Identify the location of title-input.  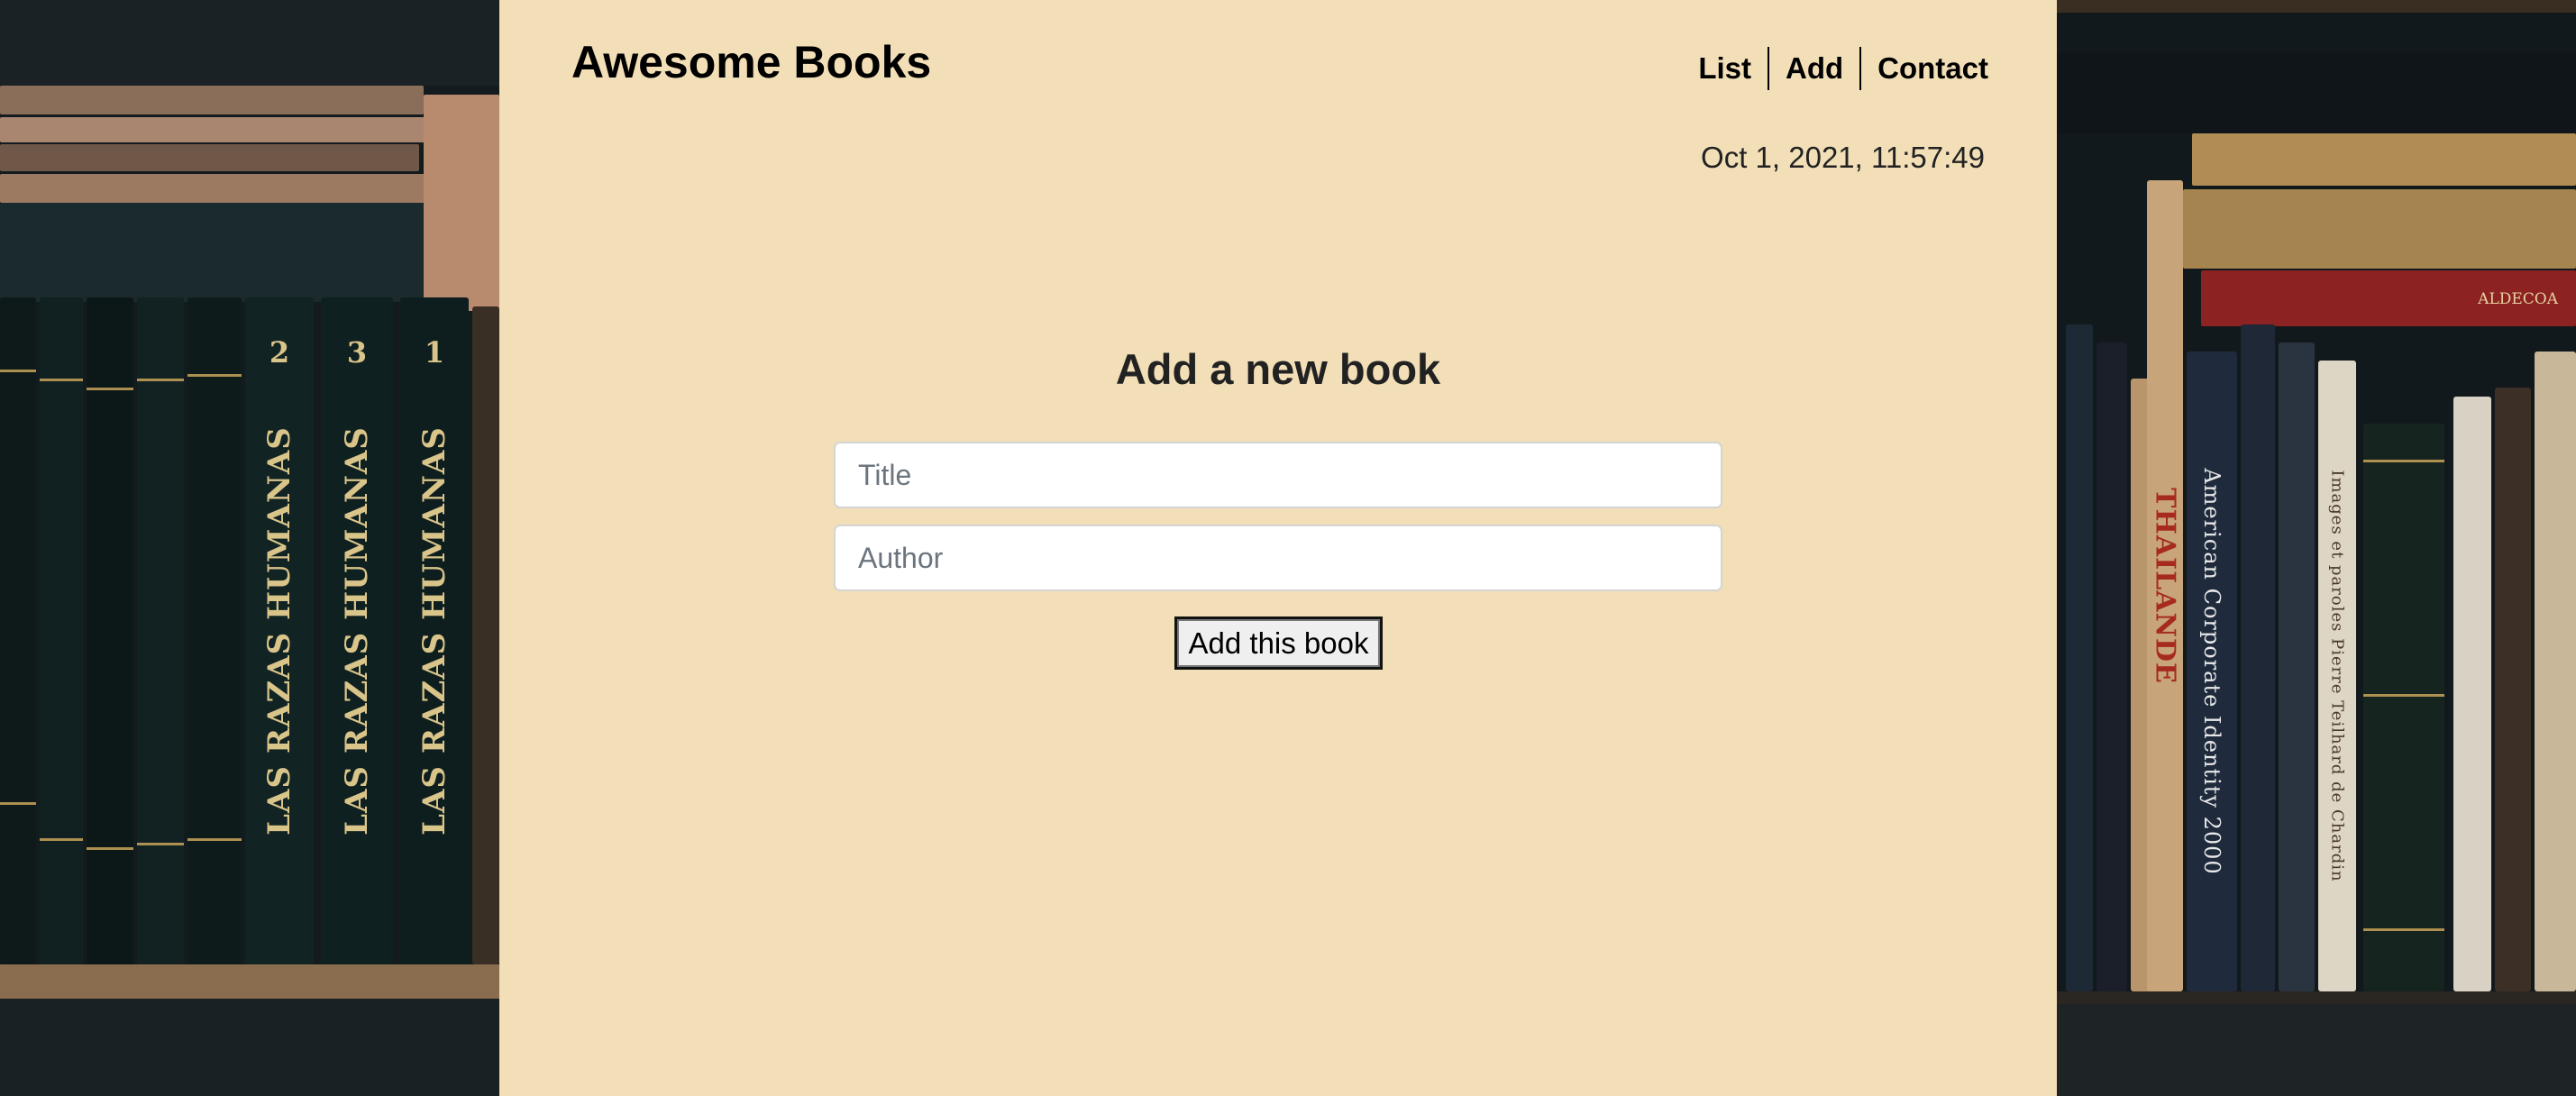
(1278, 475).